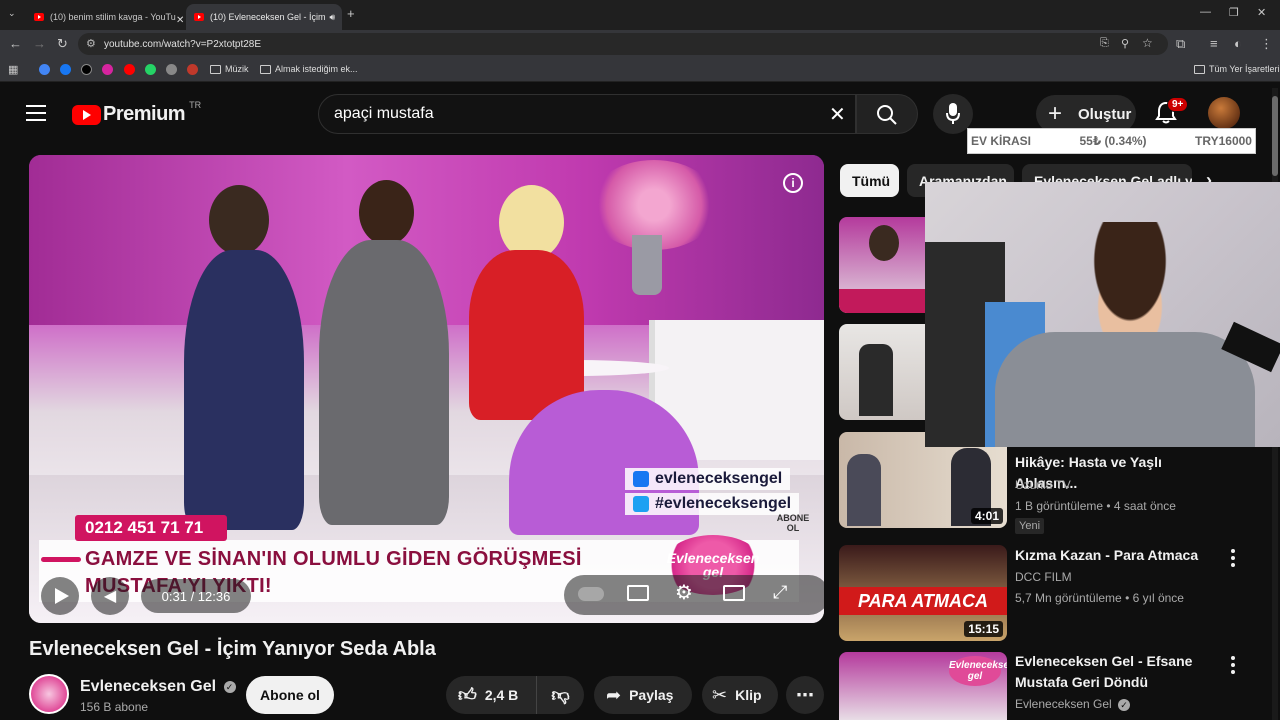 The image size is (1280, 720). Describe the element at coordinates (137, 112) in the screenshot. I see `youtube-premium-logo: Premium TR` at that location.